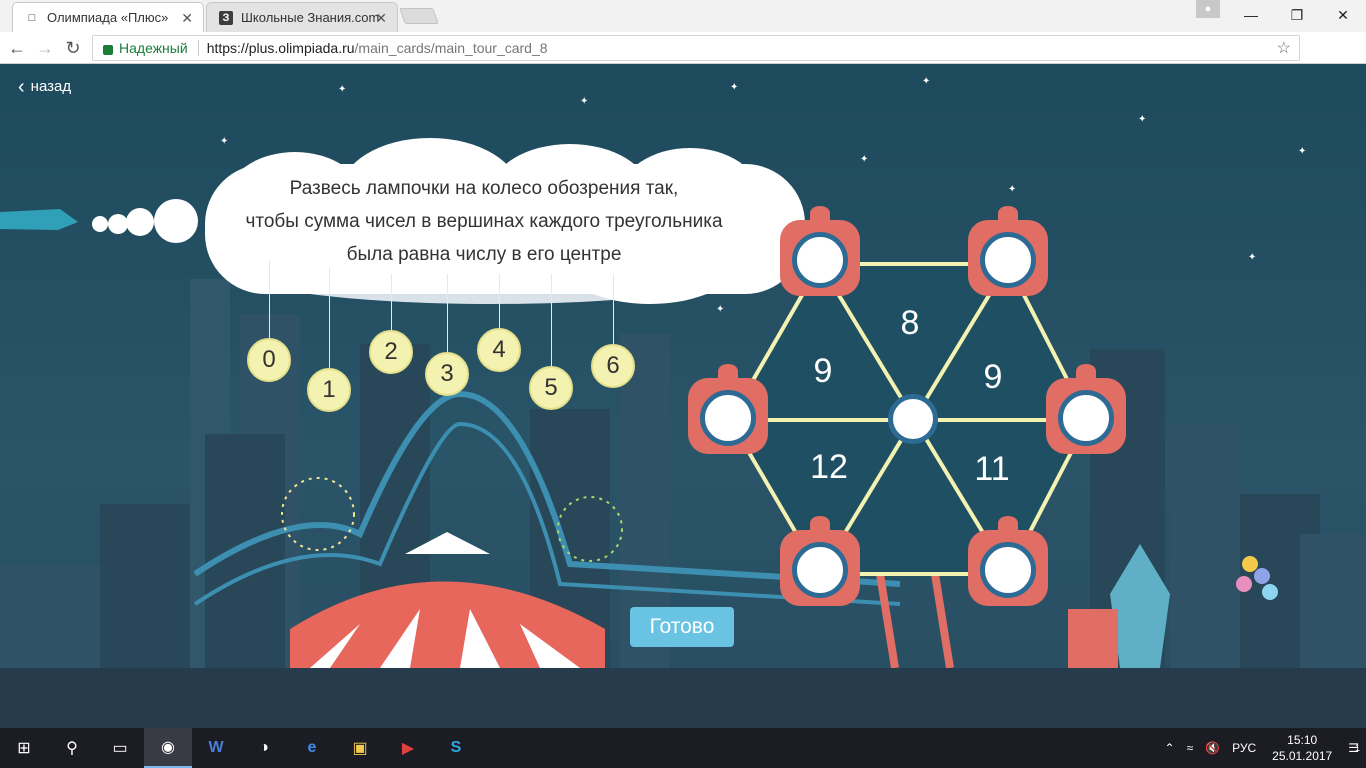  I want to click on chrome-icon: ◉, so click(168, 748).